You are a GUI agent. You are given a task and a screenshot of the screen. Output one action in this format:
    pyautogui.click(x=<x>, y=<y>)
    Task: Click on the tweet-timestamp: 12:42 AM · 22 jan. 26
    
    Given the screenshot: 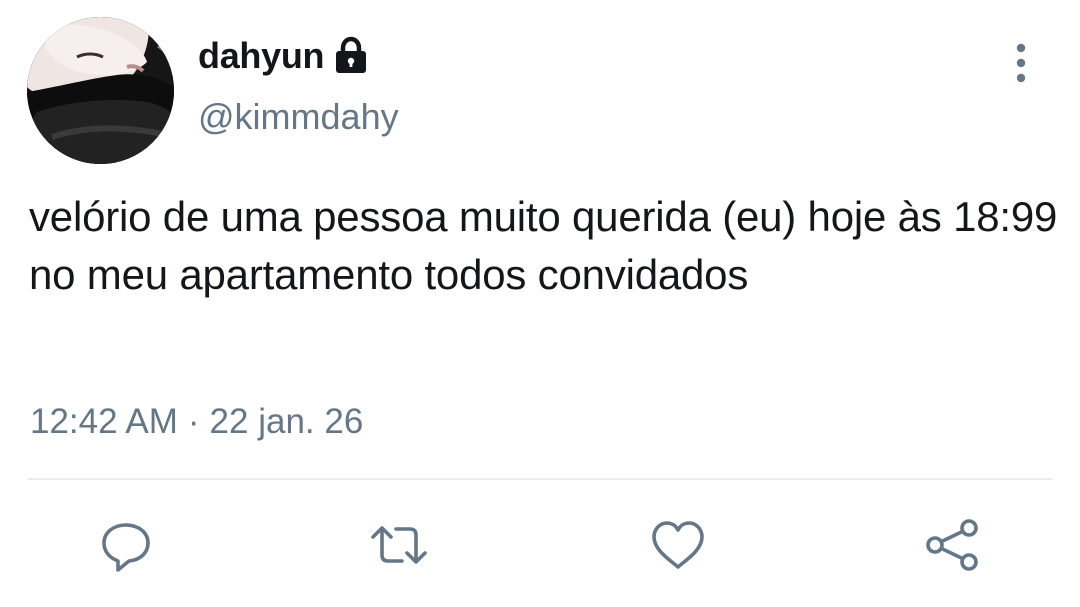 What is the action you would take?
    pyautogui.click(x=196, y=422)
    